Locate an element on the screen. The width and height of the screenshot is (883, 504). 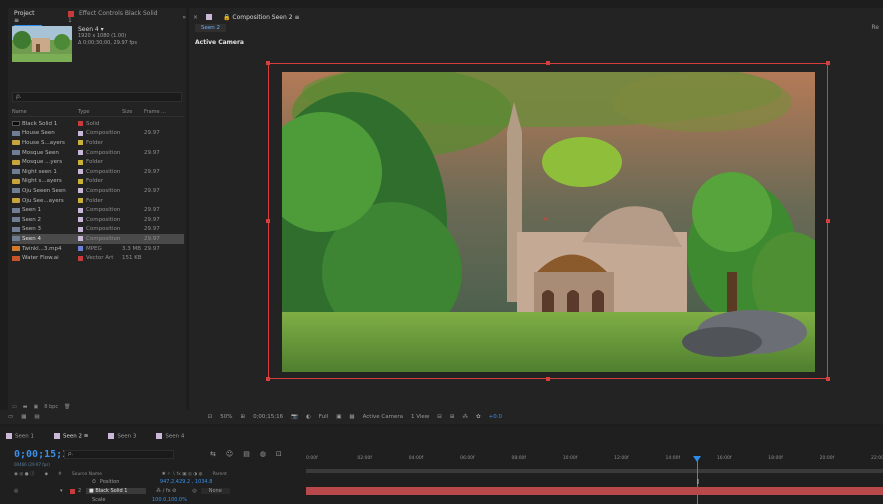
resolution-dropdown: Full is located at coordinates (323, 417).